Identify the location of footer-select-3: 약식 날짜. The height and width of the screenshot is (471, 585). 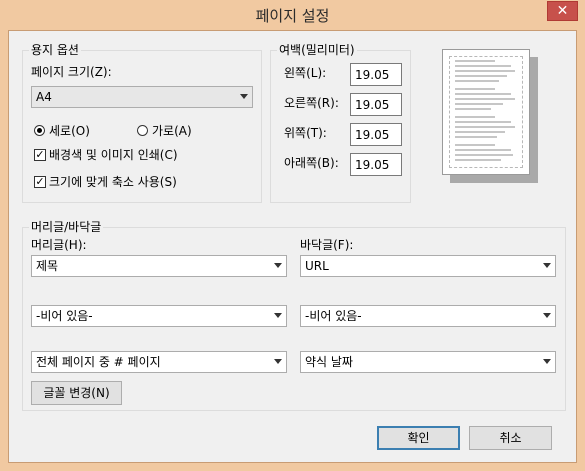
(428, 362).